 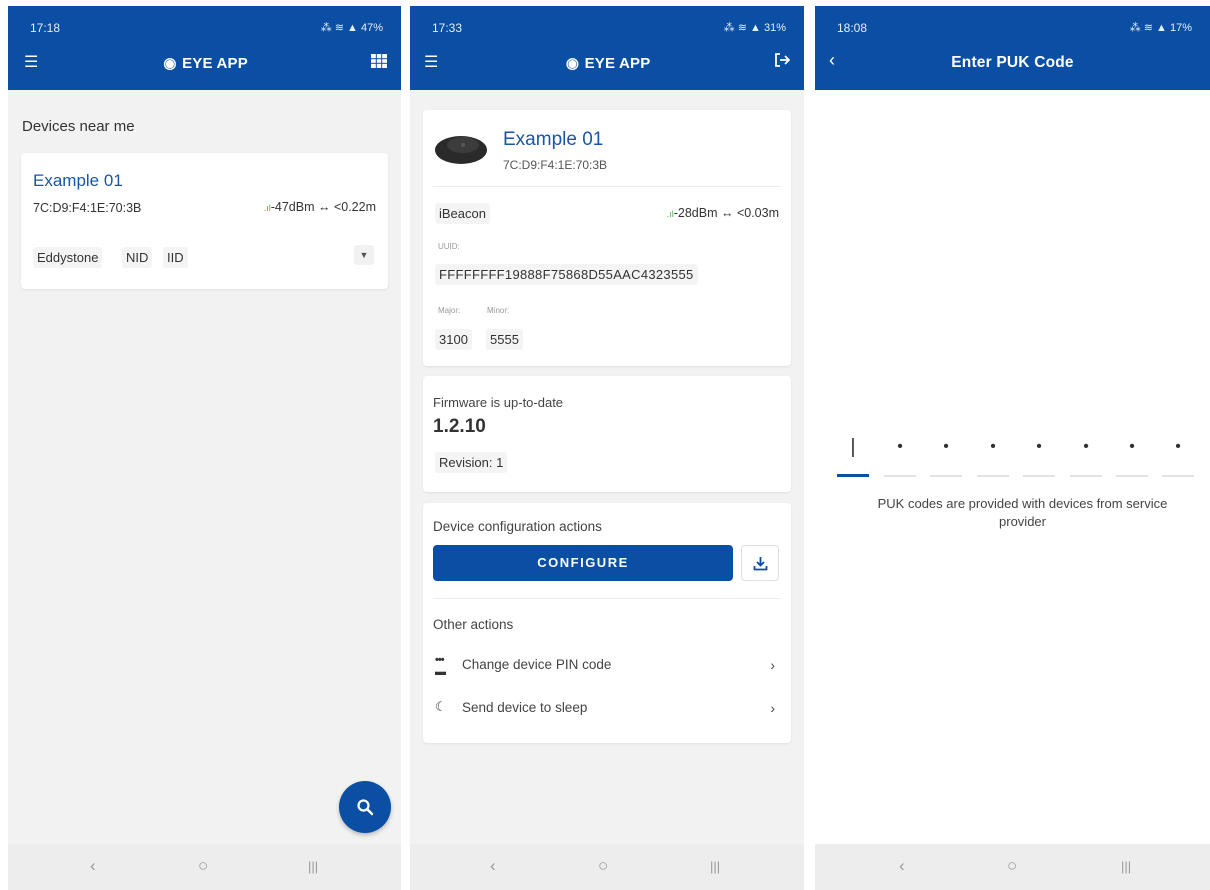 What do you see at coordinates (449, 246) in the screenshot?
I see `uuid-label: UUID:` at bounding box center [449, 246].